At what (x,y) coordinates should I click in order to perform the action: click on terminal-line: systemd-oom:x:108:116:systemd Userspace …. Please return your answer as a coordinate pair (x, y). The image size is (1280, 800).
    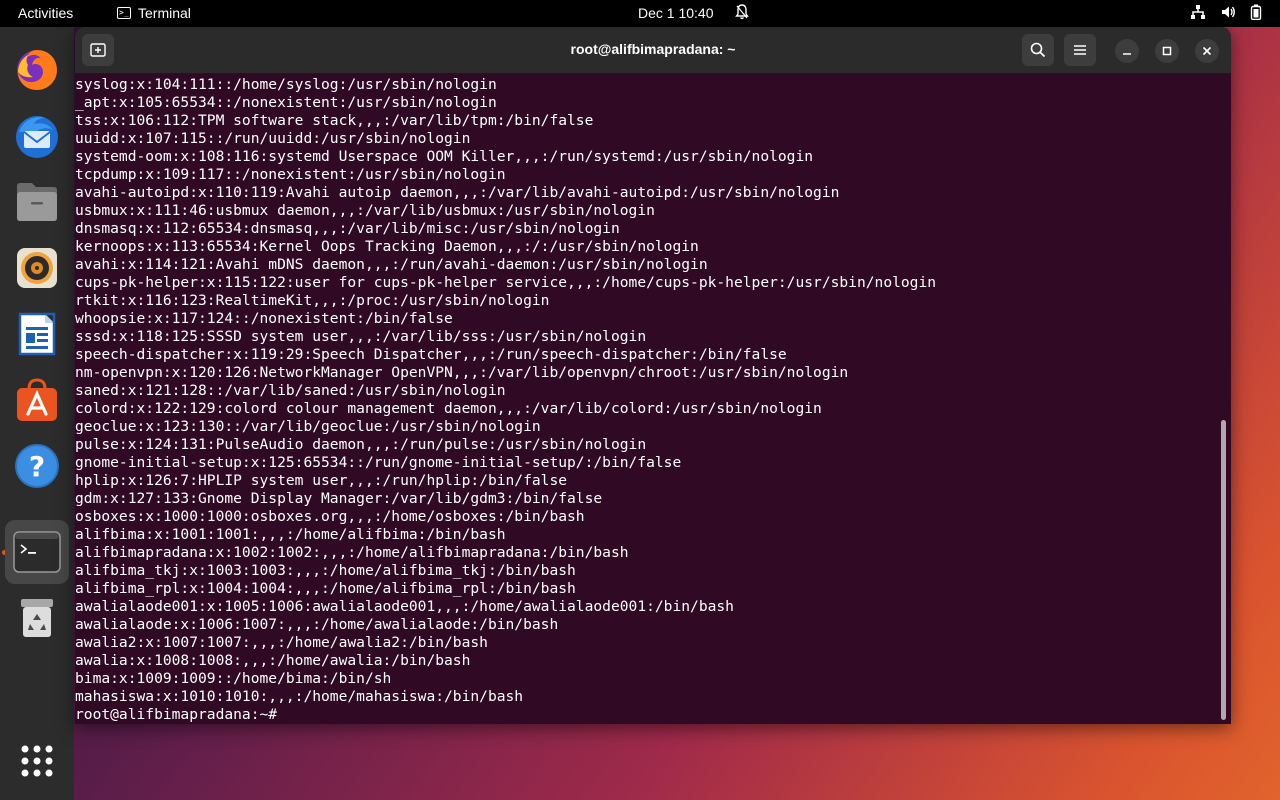
    Looking at the image, I should click on (444, 156).